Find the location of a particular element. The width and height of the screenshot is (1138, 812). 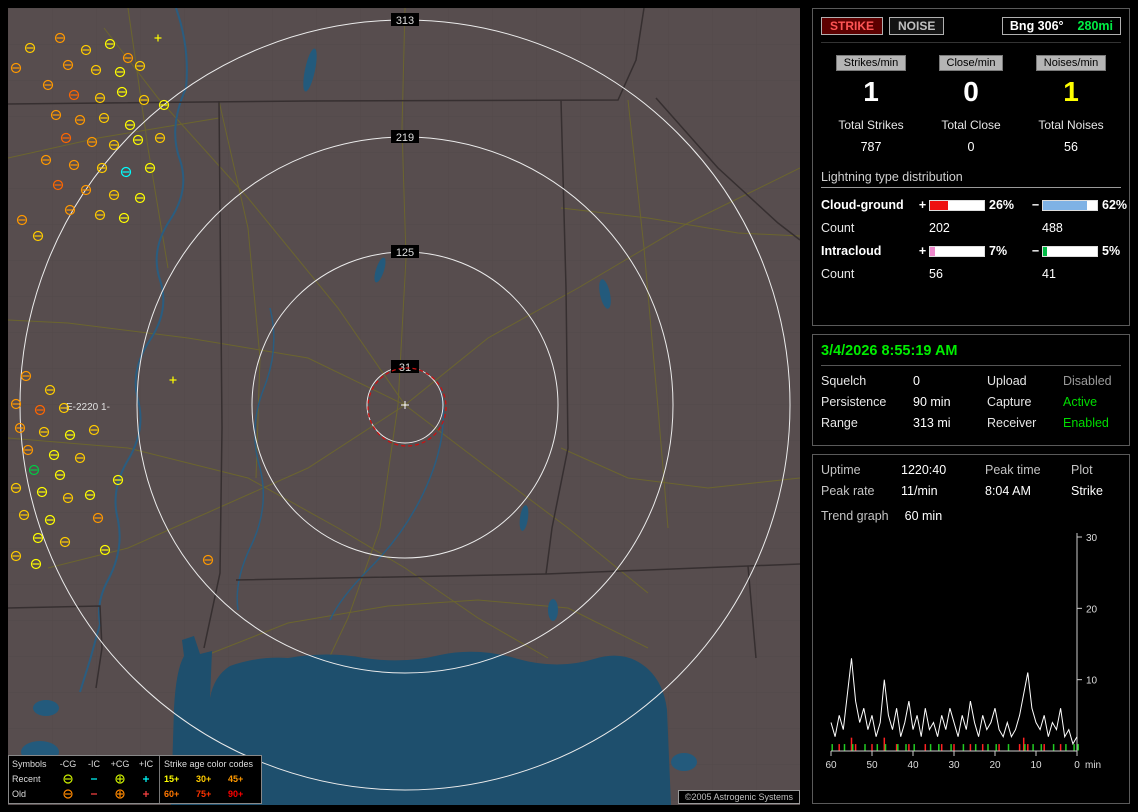

ic-positive-bar is located at coordinates (957, 251).